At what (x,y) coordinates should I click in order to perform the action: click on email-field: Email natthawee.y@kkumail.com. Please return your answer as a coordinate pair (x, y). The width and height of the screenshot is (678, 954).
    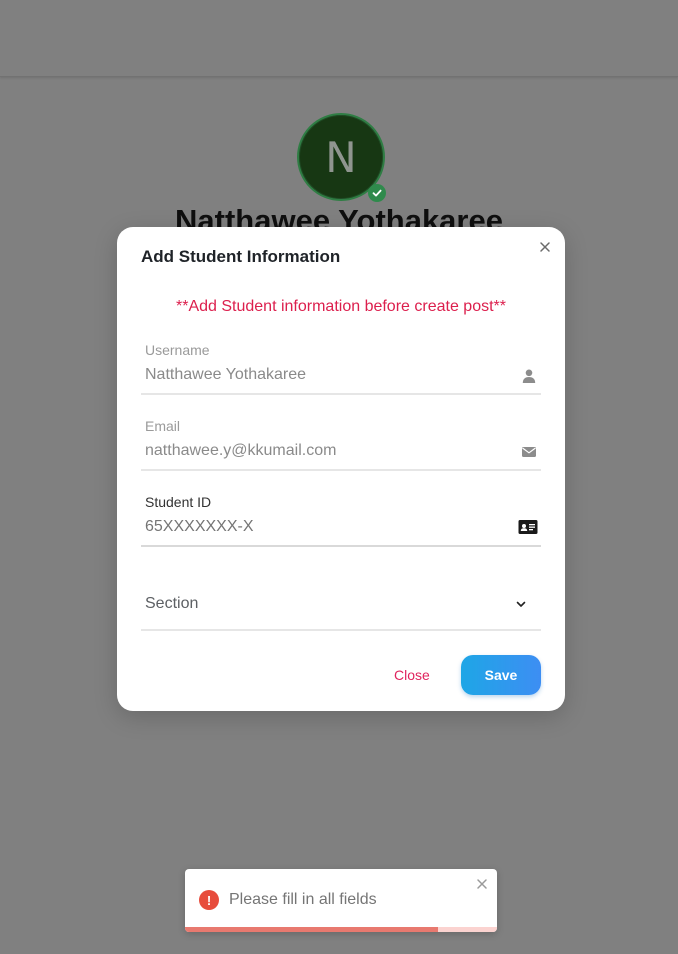
    Looking at the image, I should click on (341, 444).